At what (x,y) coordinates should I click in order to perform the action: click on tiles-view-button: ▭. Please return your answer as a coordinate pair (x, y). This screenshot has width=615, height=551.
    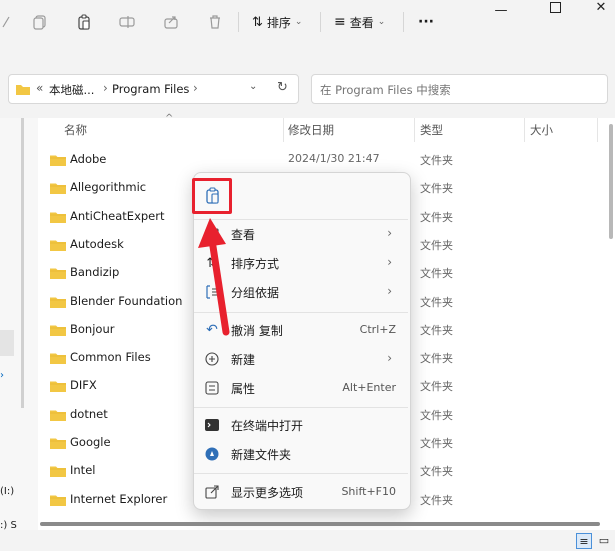
    Looking at the image, I should click on (604, 540).